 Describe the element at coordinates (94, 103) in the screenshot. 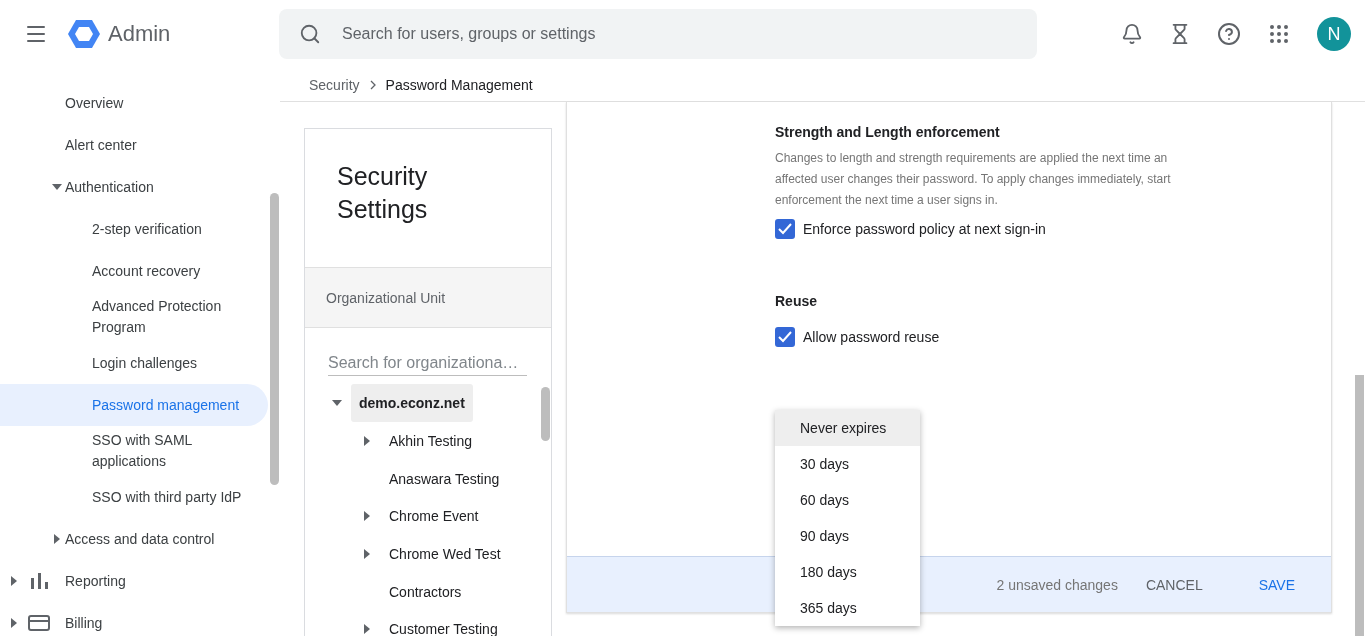

I see `sidebar-item: Overview` at that location.